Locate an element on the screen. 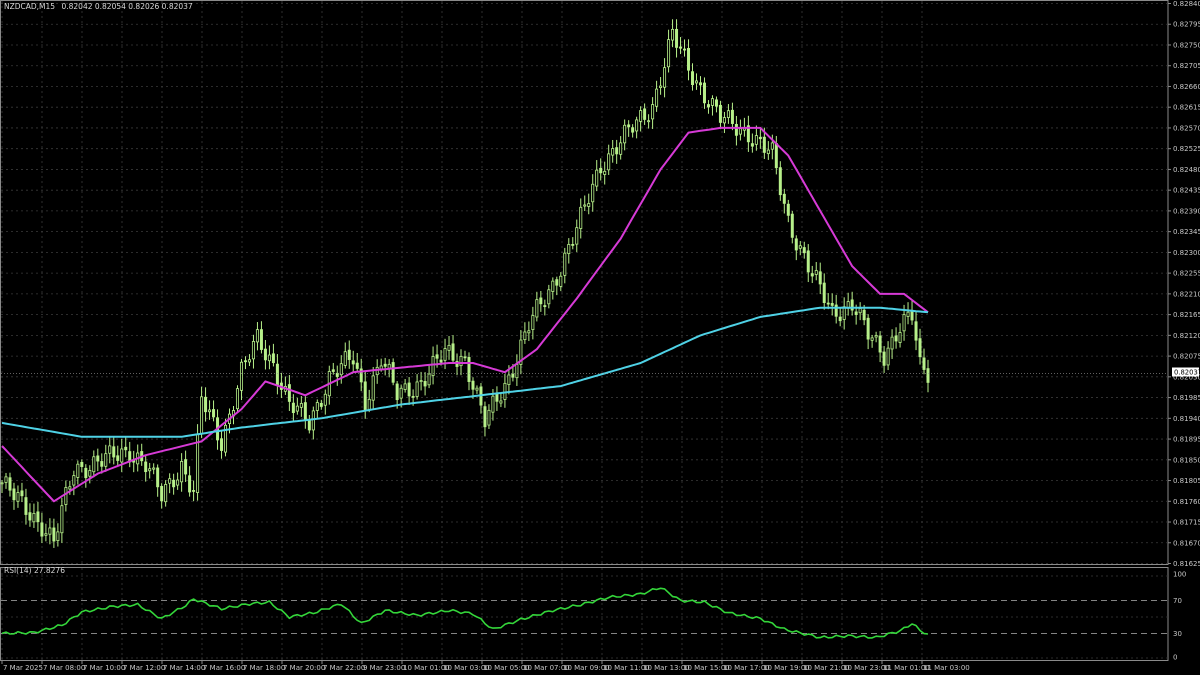 The height and width of the screenshot is (675, 1200). price-axis-label: 0.82795 is located at coordinates (1186, 25).